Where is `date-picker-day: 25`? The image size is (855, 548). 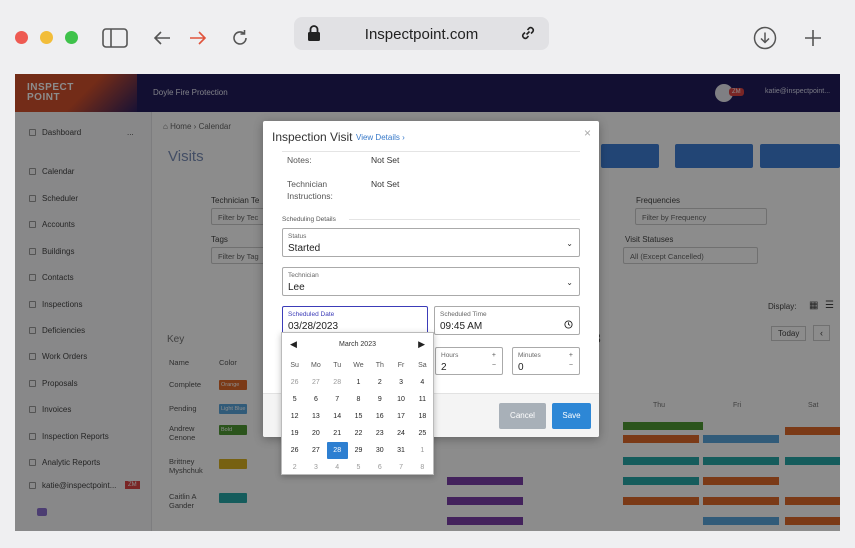
date-picker-day: 25 is located at coordinates (422, 433).